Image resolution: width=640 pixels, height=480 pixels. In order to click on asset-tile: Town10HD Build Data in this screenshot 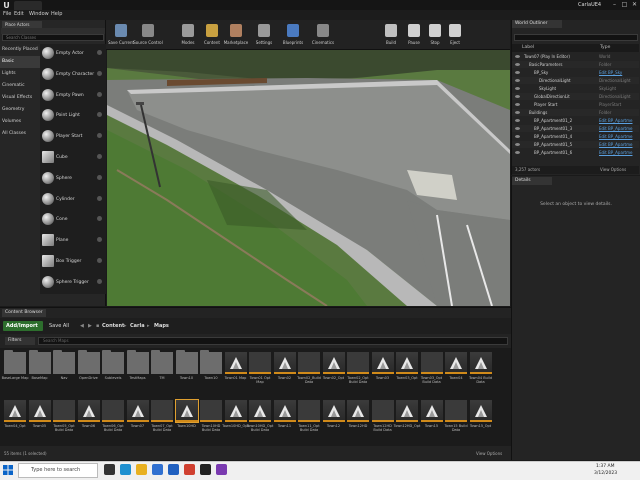, I will do `click(211, 422)`.